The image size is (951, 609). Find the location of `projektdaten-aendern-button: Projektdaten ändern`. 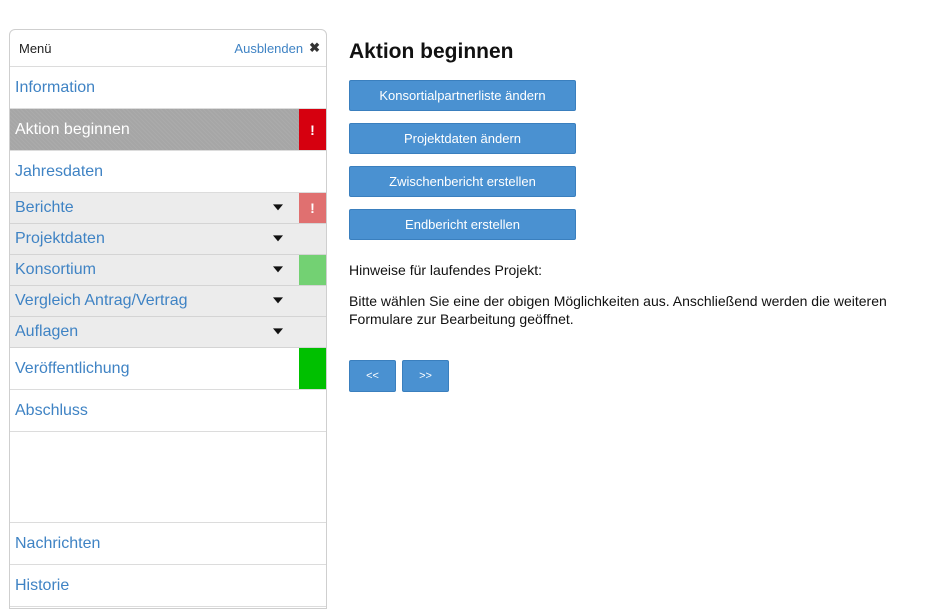

projektdaten-aendern-button: Projektdaten ändern is located at coordinates (462, 138).